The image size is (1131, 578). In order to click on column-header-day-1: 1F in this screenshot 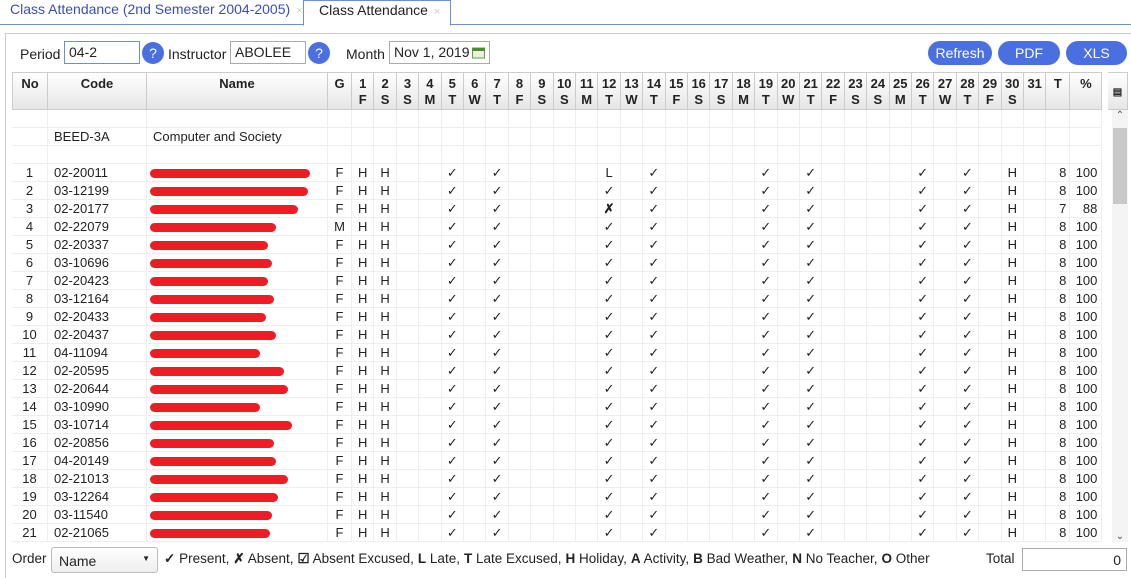, I will do `click(363, 91)`.